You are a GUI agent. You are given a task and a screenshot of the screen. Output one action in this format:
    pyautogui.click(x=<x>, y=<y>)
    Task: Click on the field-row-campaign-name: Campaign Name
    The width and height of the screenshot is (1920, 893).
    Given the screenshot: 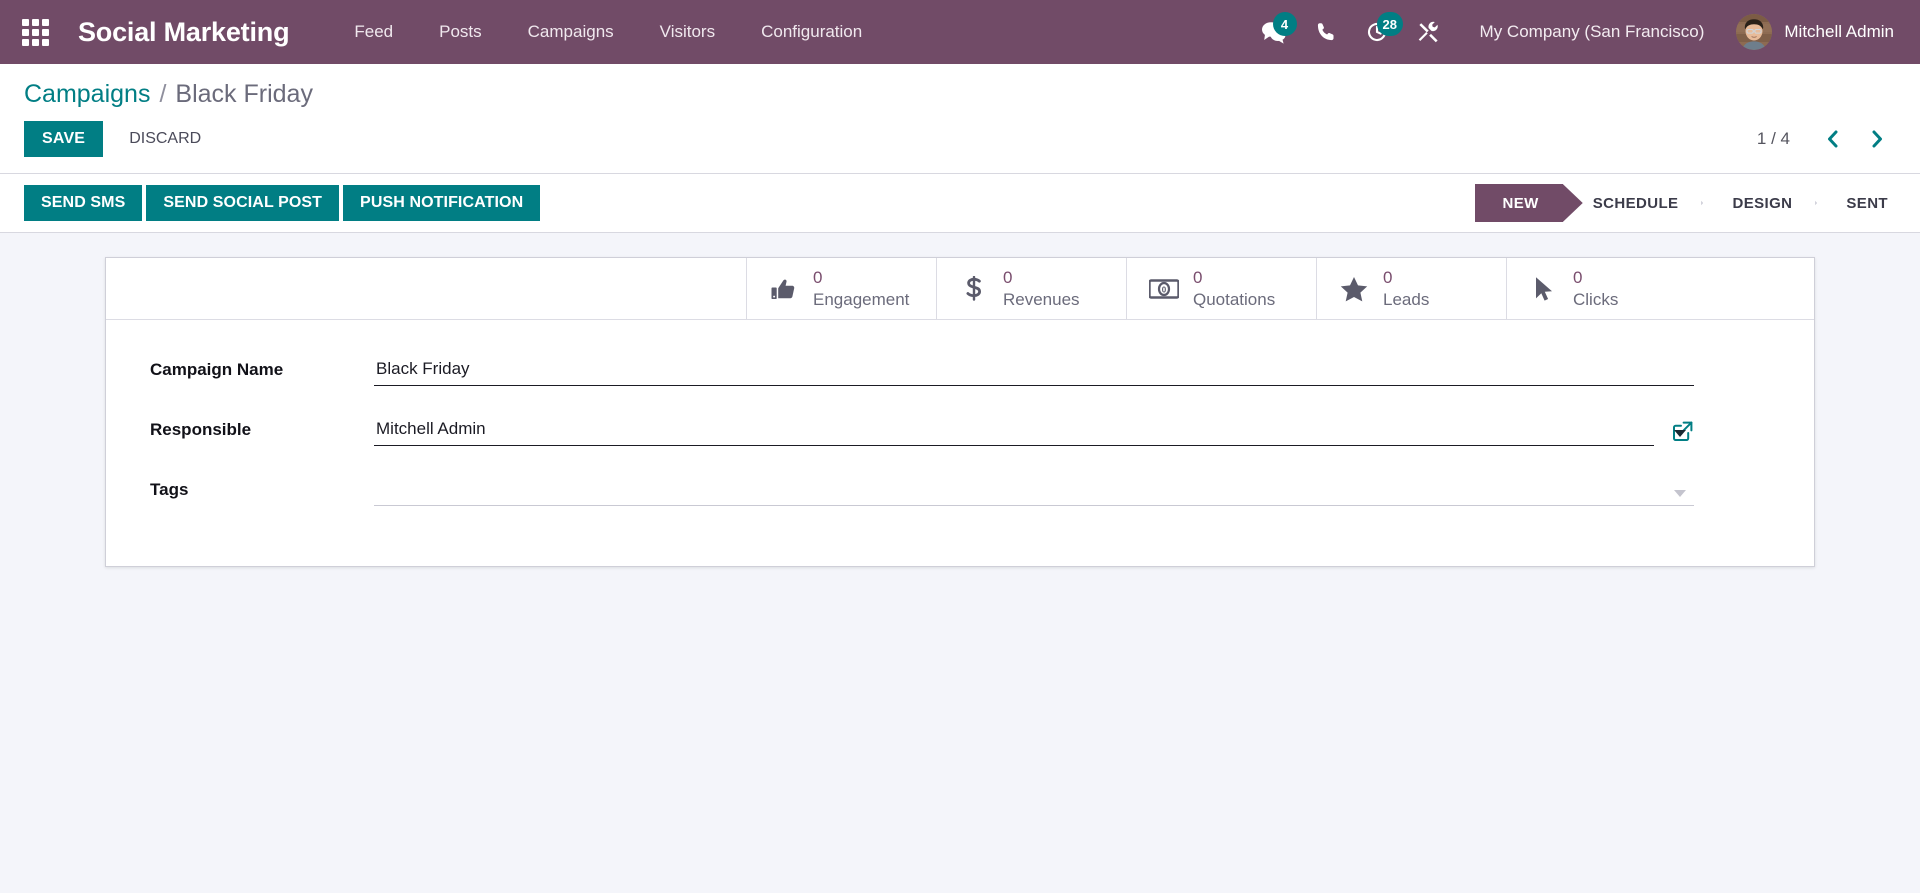 What is the action you would take?
    pyautogui.click(x=960, y=366)
    